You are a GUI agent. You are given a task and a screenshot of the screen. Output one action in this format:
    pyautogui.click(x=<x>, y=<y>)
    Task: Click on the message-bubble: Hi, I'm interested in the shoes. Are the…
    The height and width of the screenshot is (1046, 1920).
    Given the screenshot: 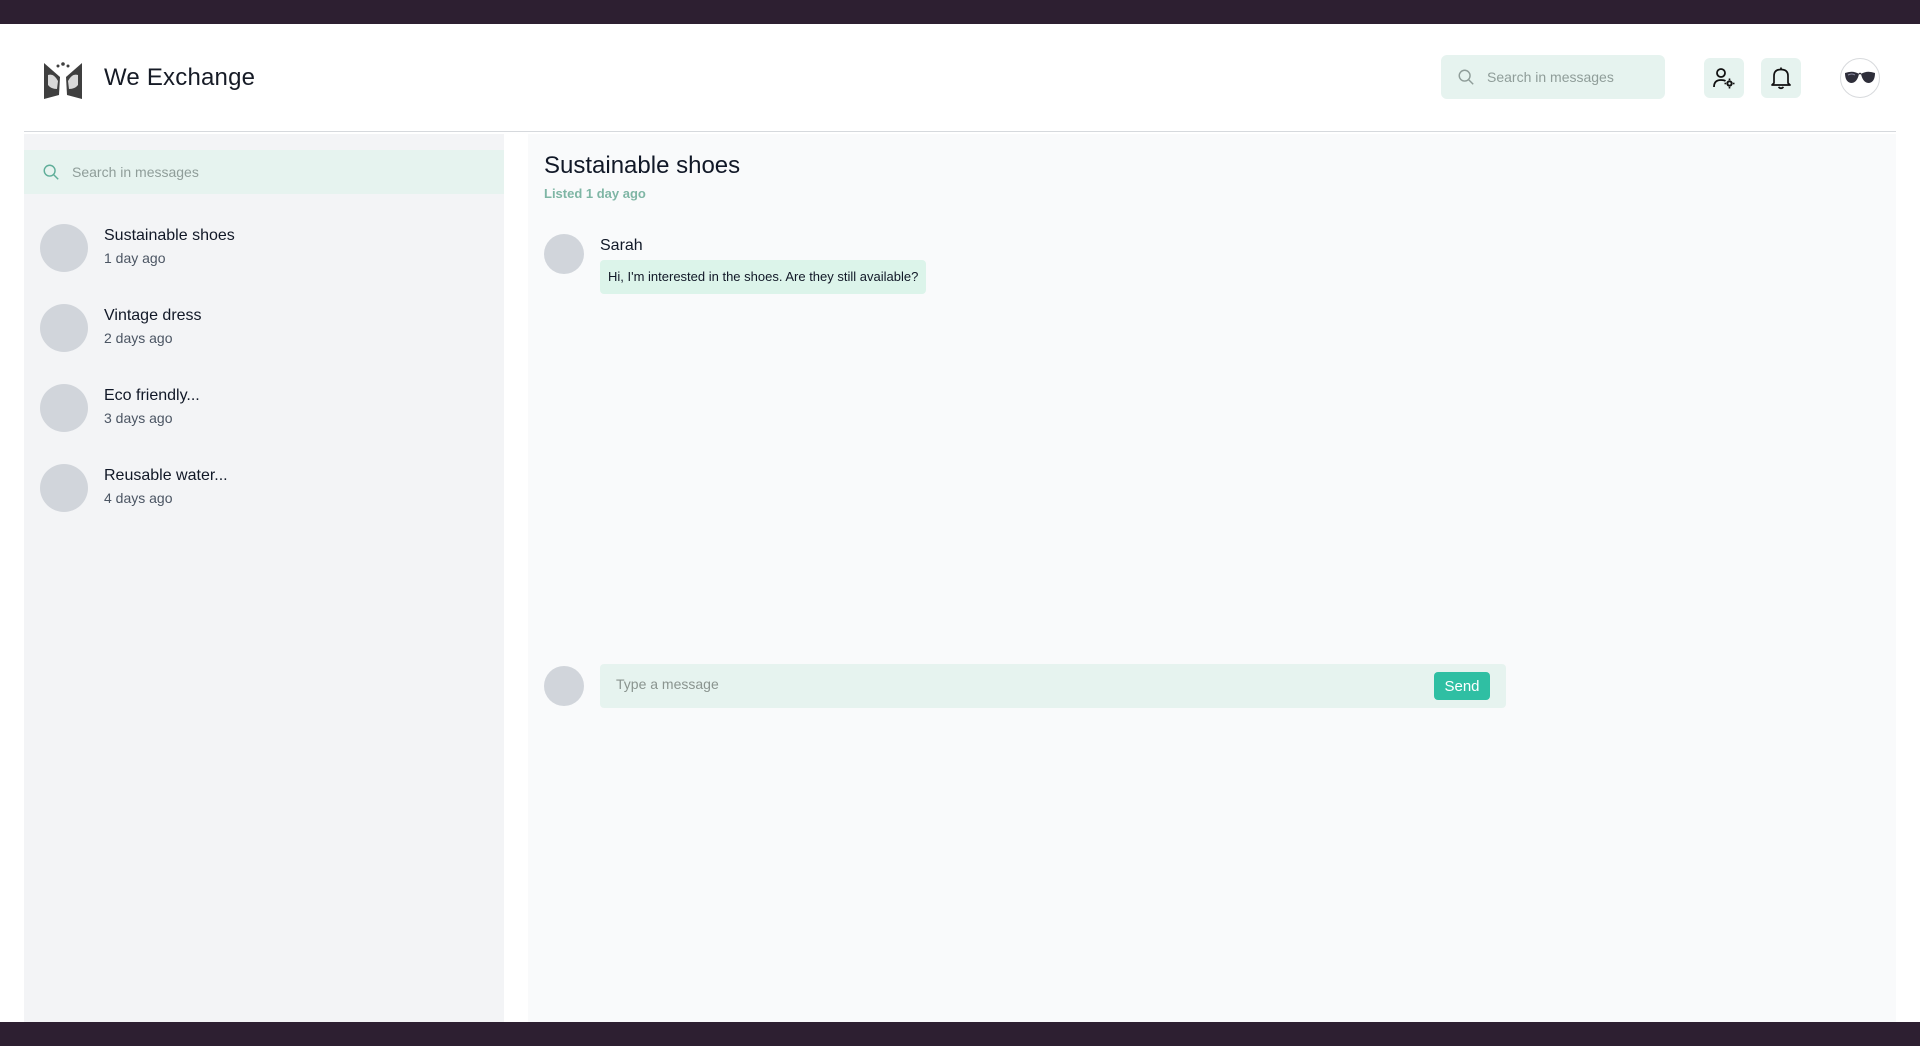 What is the action you would take?
    pyautogui.click(x=763, y=277)
    